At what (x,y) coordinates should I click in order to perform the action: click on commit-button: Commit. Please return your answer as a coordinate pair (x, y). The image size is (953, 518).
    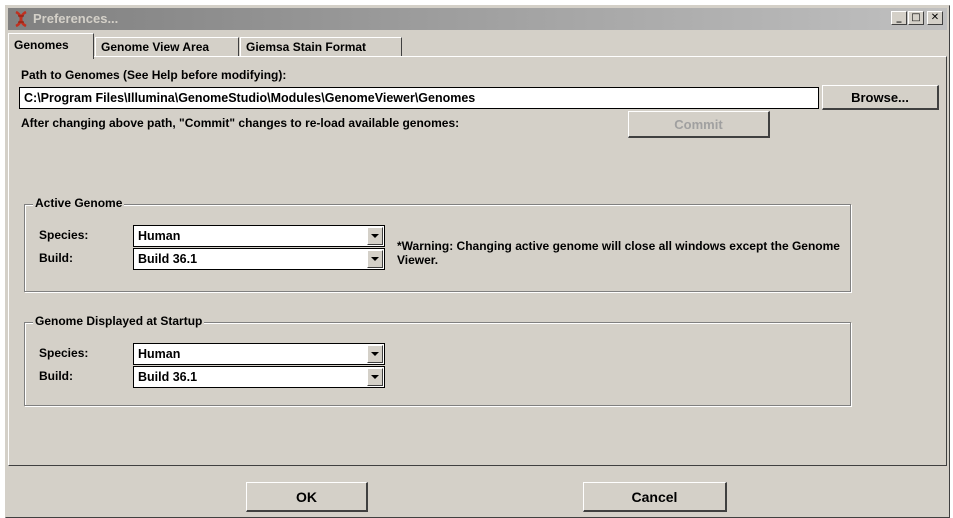
    Looking at the image, I should click on (699, 124).